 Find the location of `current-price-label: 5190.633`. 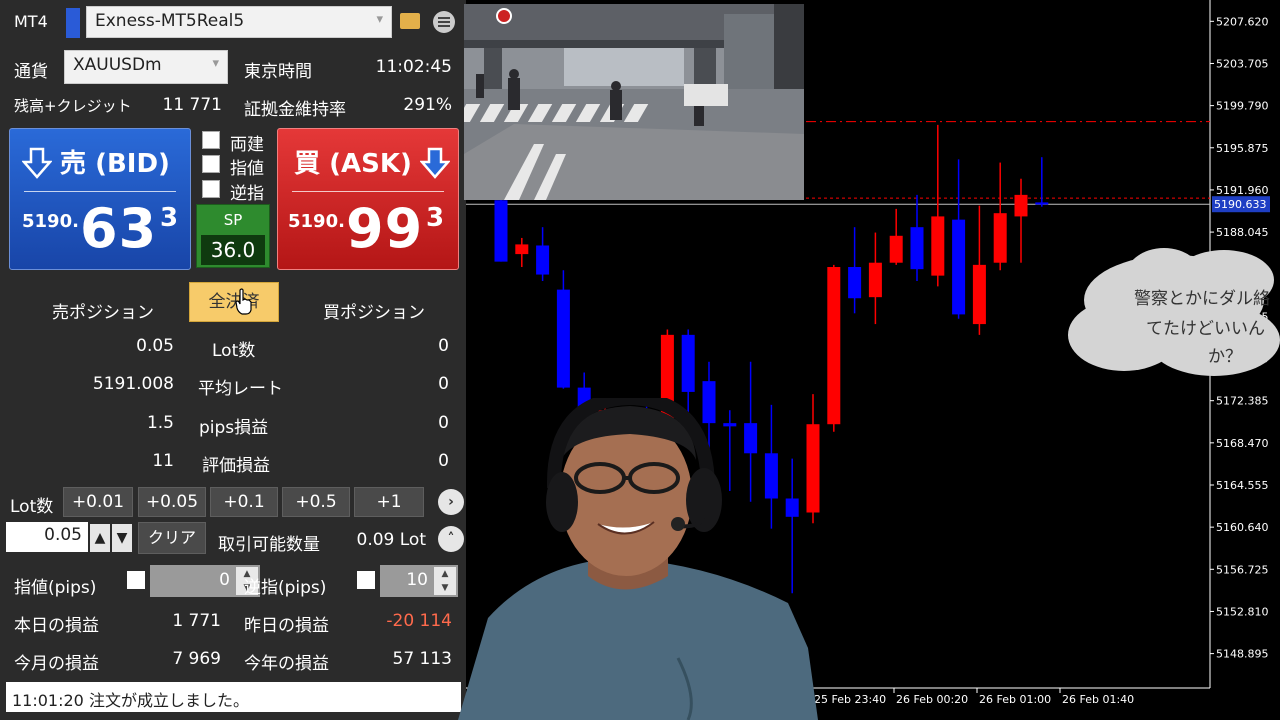

current-price-label: 5190.633 is located at coordinates (1240, 204).